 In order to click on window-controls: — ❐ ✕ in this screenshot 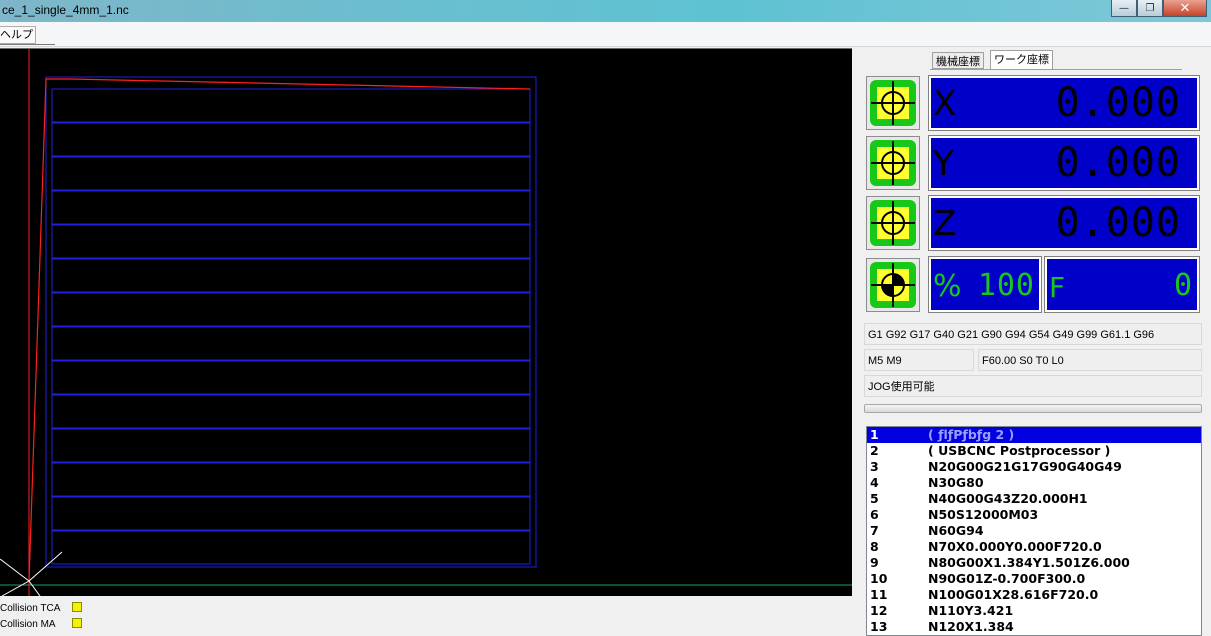, I will do `click(1159, 9)`.